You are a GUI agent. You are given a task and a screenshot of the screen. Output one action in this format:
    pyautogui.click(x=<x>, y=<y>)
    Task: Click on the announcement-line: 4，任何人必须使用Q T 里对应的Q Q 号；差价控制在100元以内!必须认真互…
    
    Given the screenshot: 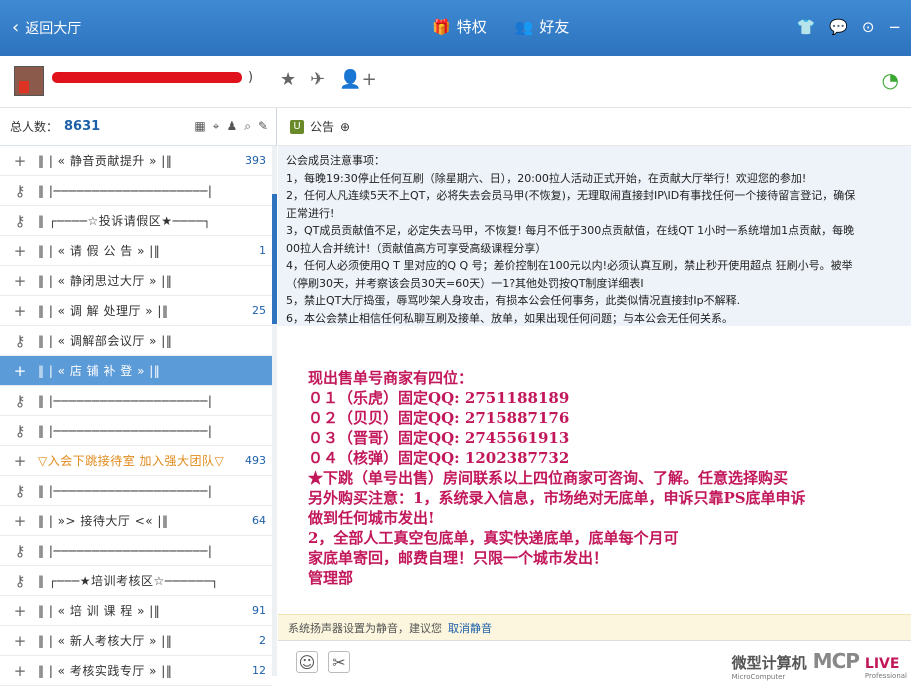 What is the action you would take?
    pyautogui.click(x=569, y=265)
    